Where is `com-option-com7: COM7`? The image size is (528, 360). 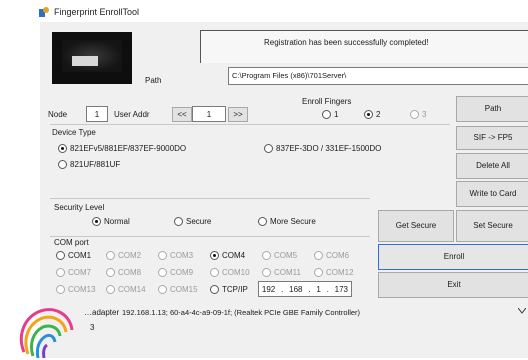 com-option-com7: COM7 is located at coordinates (73, 273).